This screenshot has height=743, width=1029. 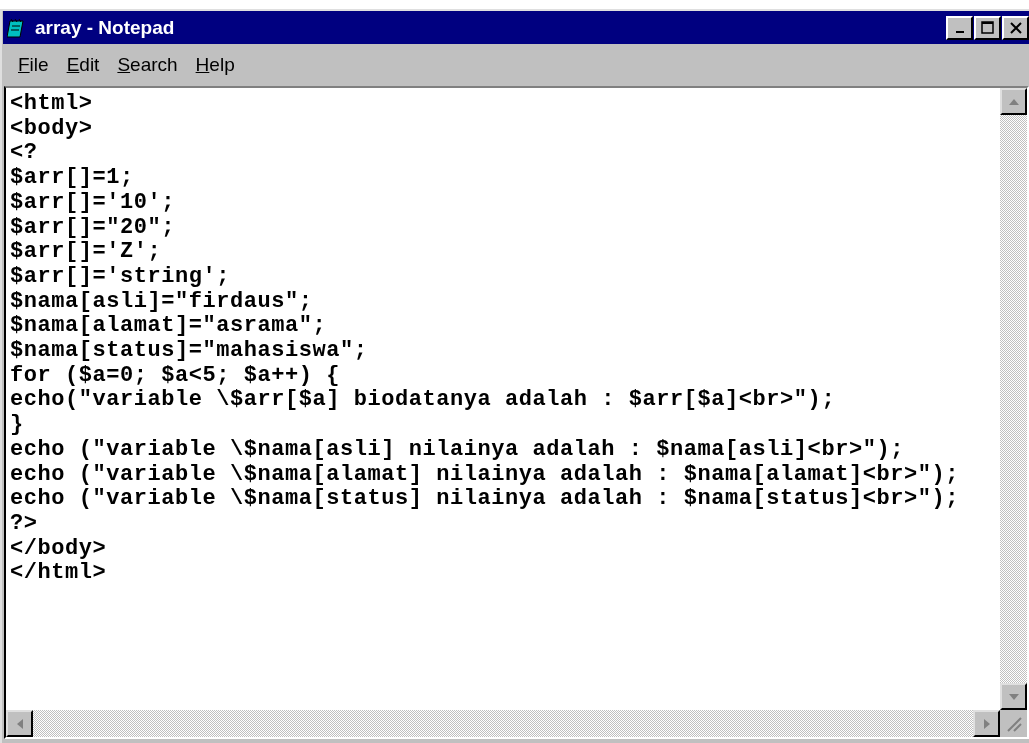 What do you see at coordinates (120, 277) in the screenshot?
I see `code-line: $arr[]='string';` at bounding box center [120, 277].